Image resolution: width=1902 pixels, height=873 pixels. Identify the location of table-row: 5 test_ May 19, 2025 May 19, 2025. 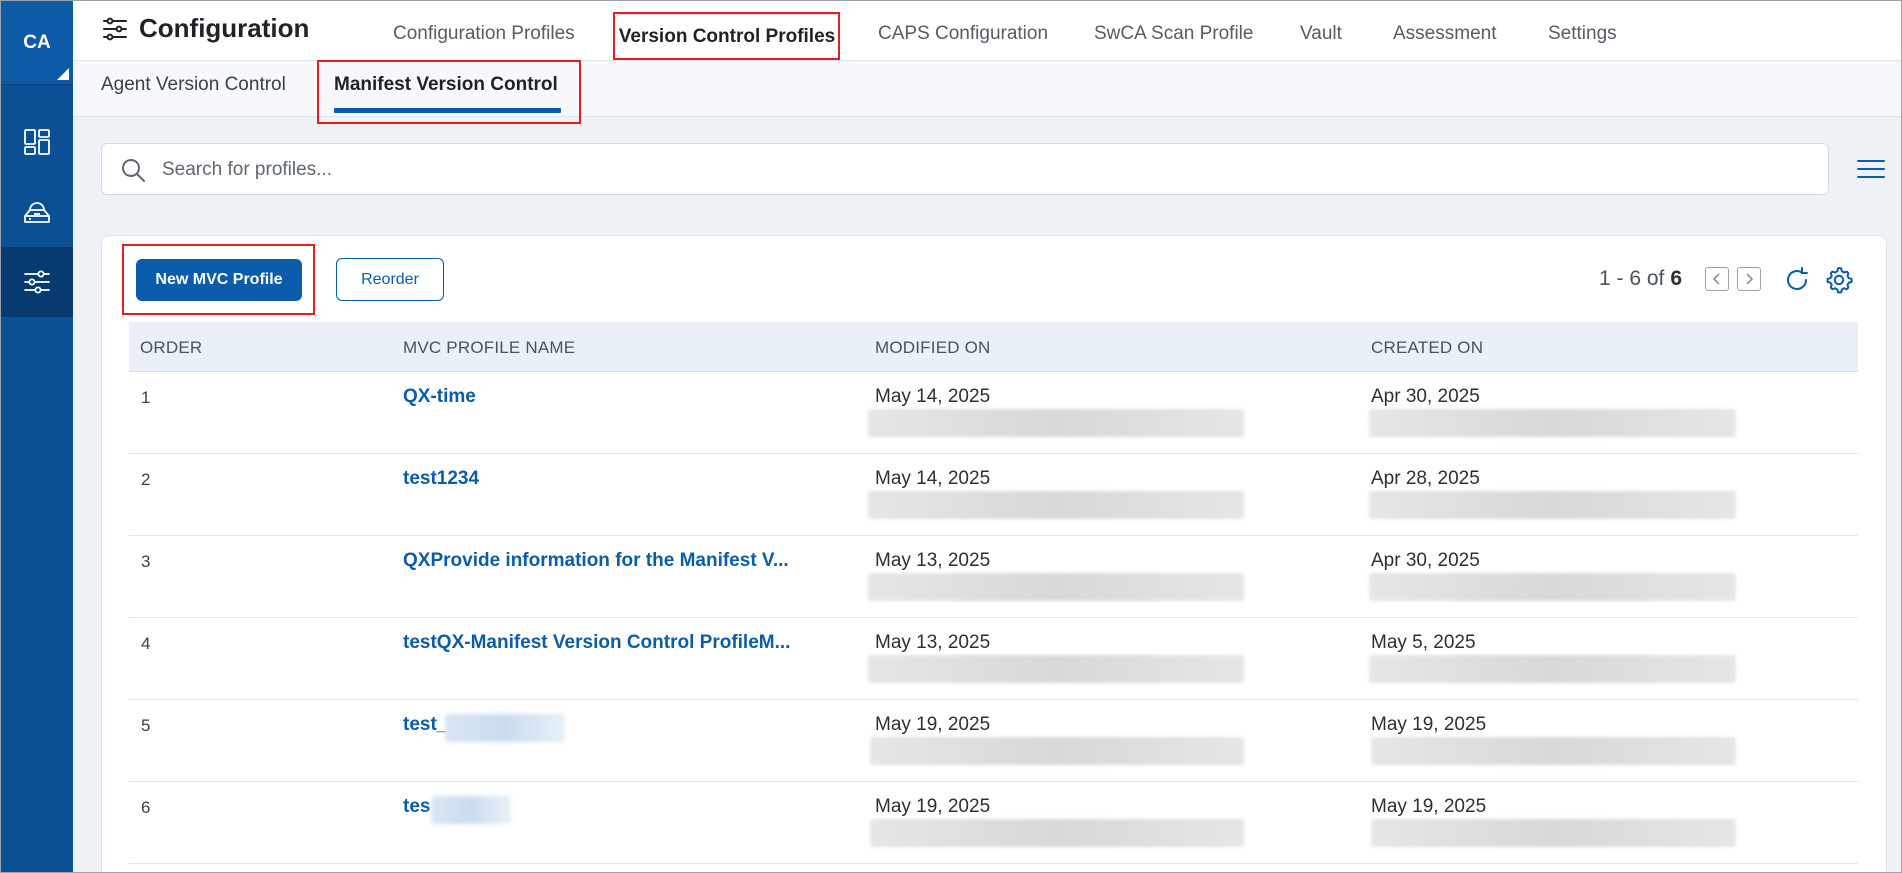
(993, 741).